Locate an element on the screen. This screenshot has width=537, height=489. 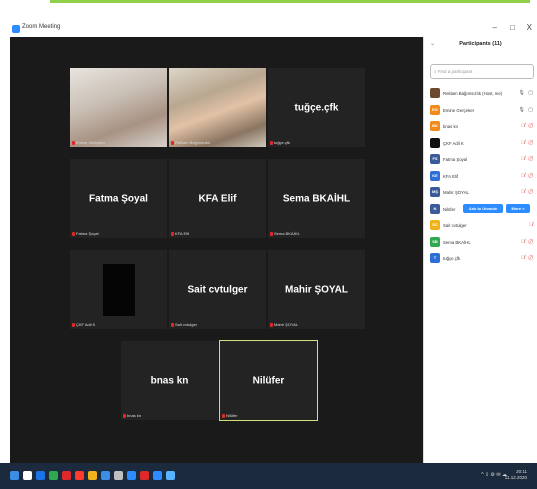
participant-search-input: ⌕ Find a participant is located at coordinates (482, 71).